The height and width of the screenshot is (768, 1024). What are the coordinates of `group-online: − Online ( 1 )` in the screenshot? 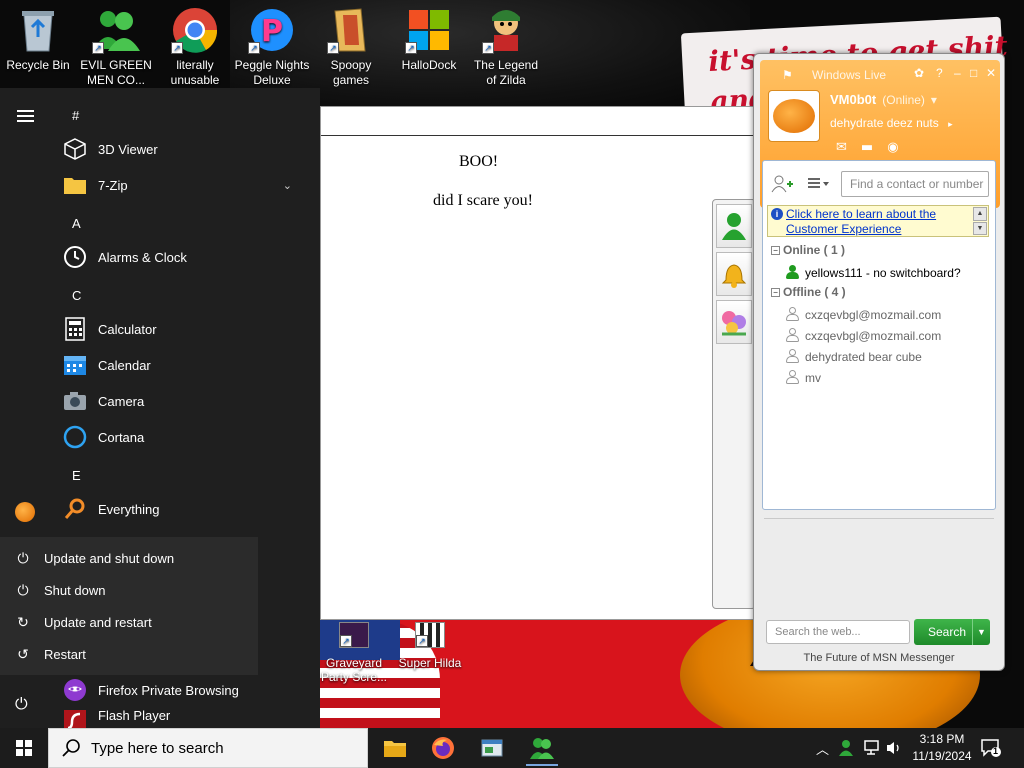 It's located at (808, 250).